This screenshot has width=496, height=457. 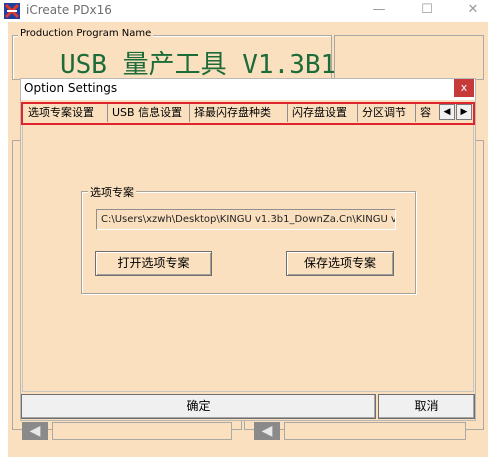 I want to click on project-group-label: 选项专案, so click(x=112, y=192).